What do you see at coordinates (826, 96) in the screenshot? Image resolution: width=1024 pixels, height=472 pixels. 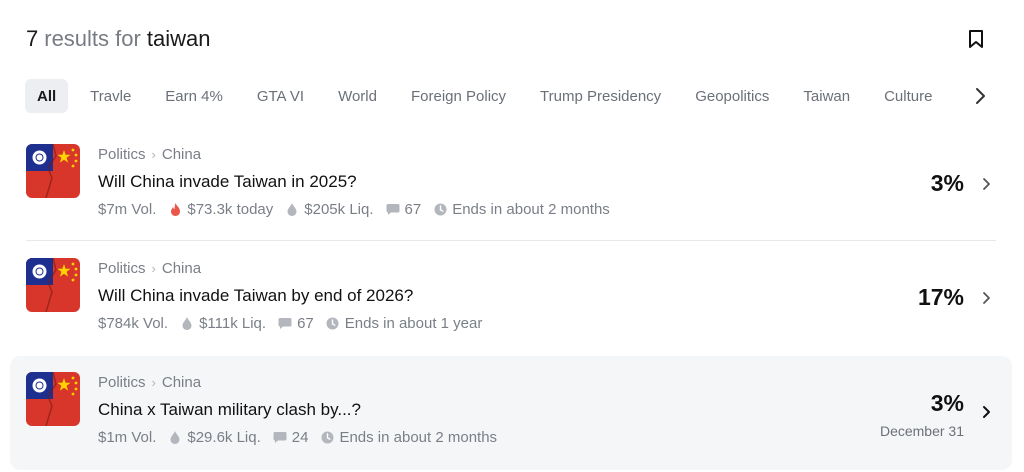 I see `tab-taiwan: Taiwan` at bounding box center [826, 96].